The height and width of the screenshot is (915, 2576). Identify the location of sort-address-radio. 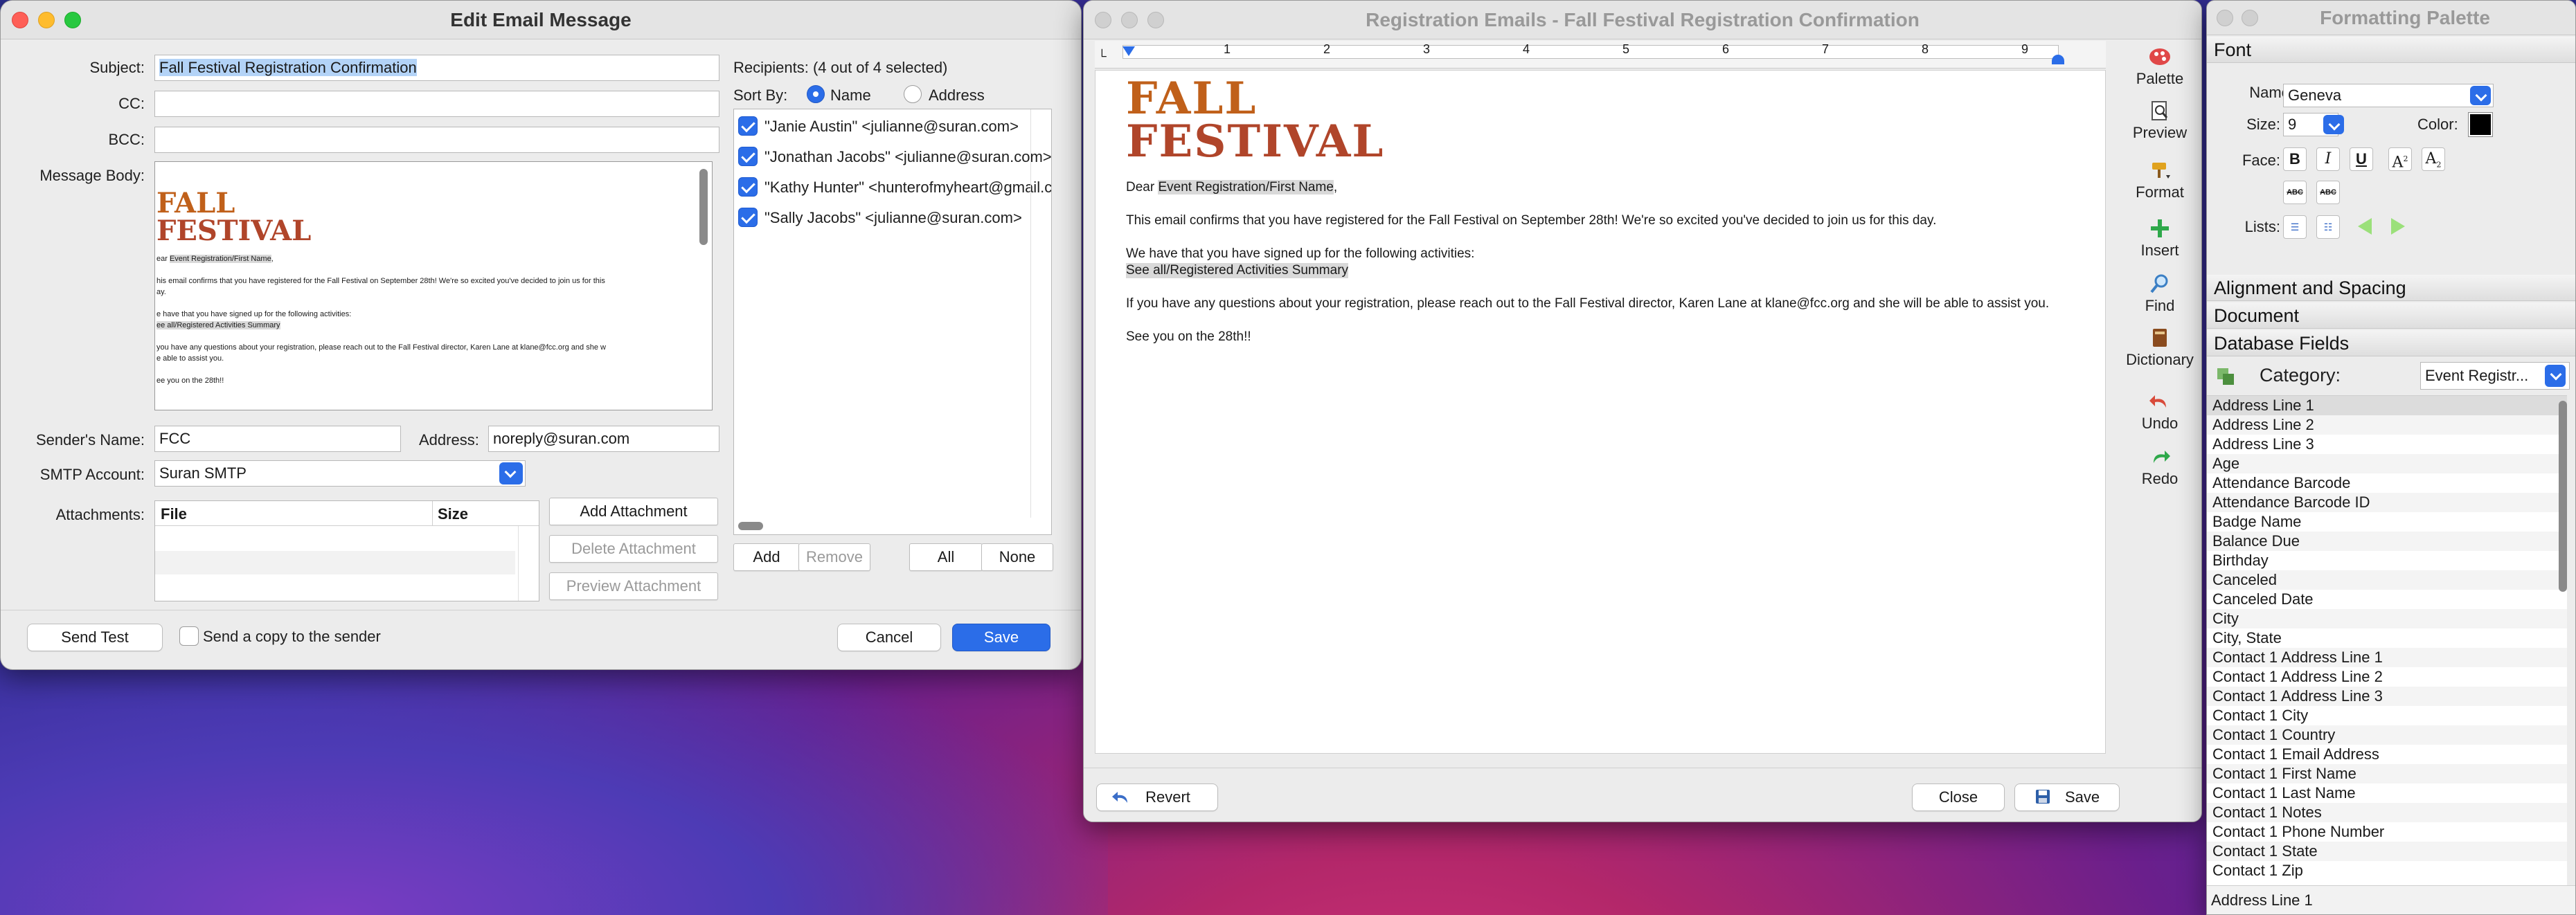
(913, 94).